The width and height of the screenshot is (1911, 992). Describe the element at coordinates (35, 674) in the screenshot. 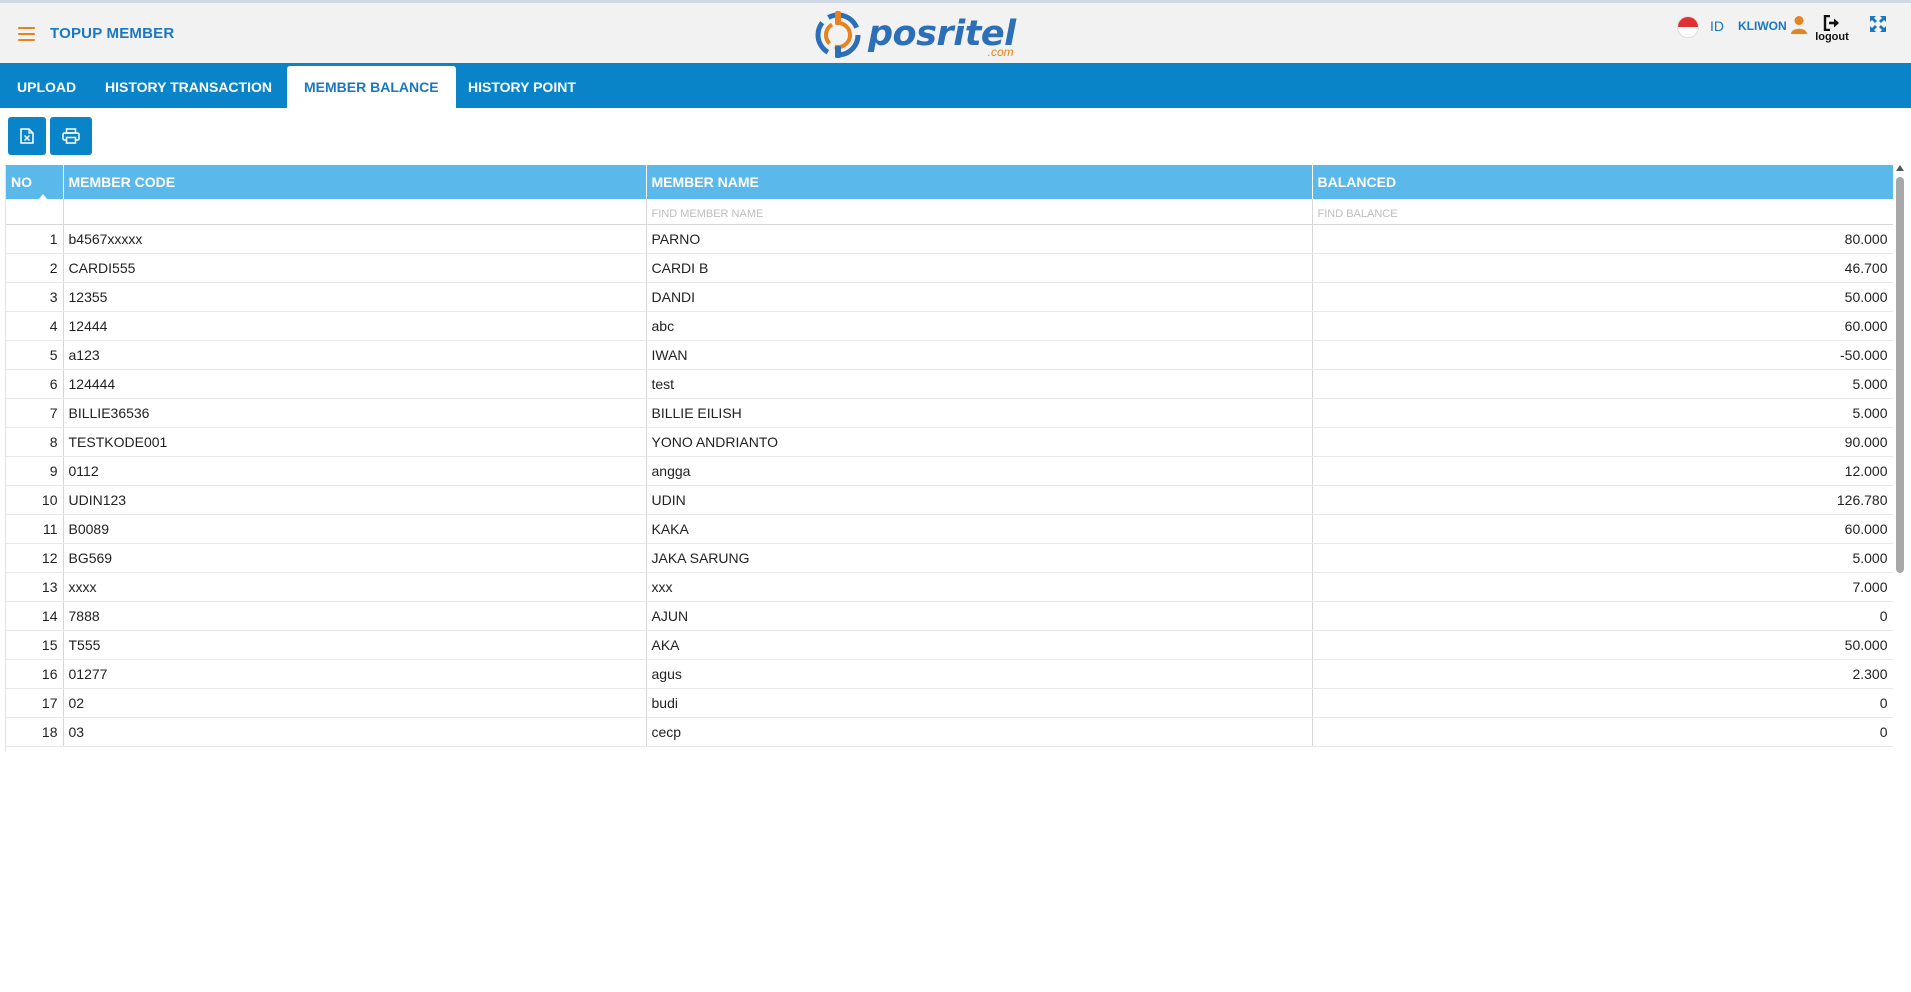

I see `row-no-cell: 16` at that location.